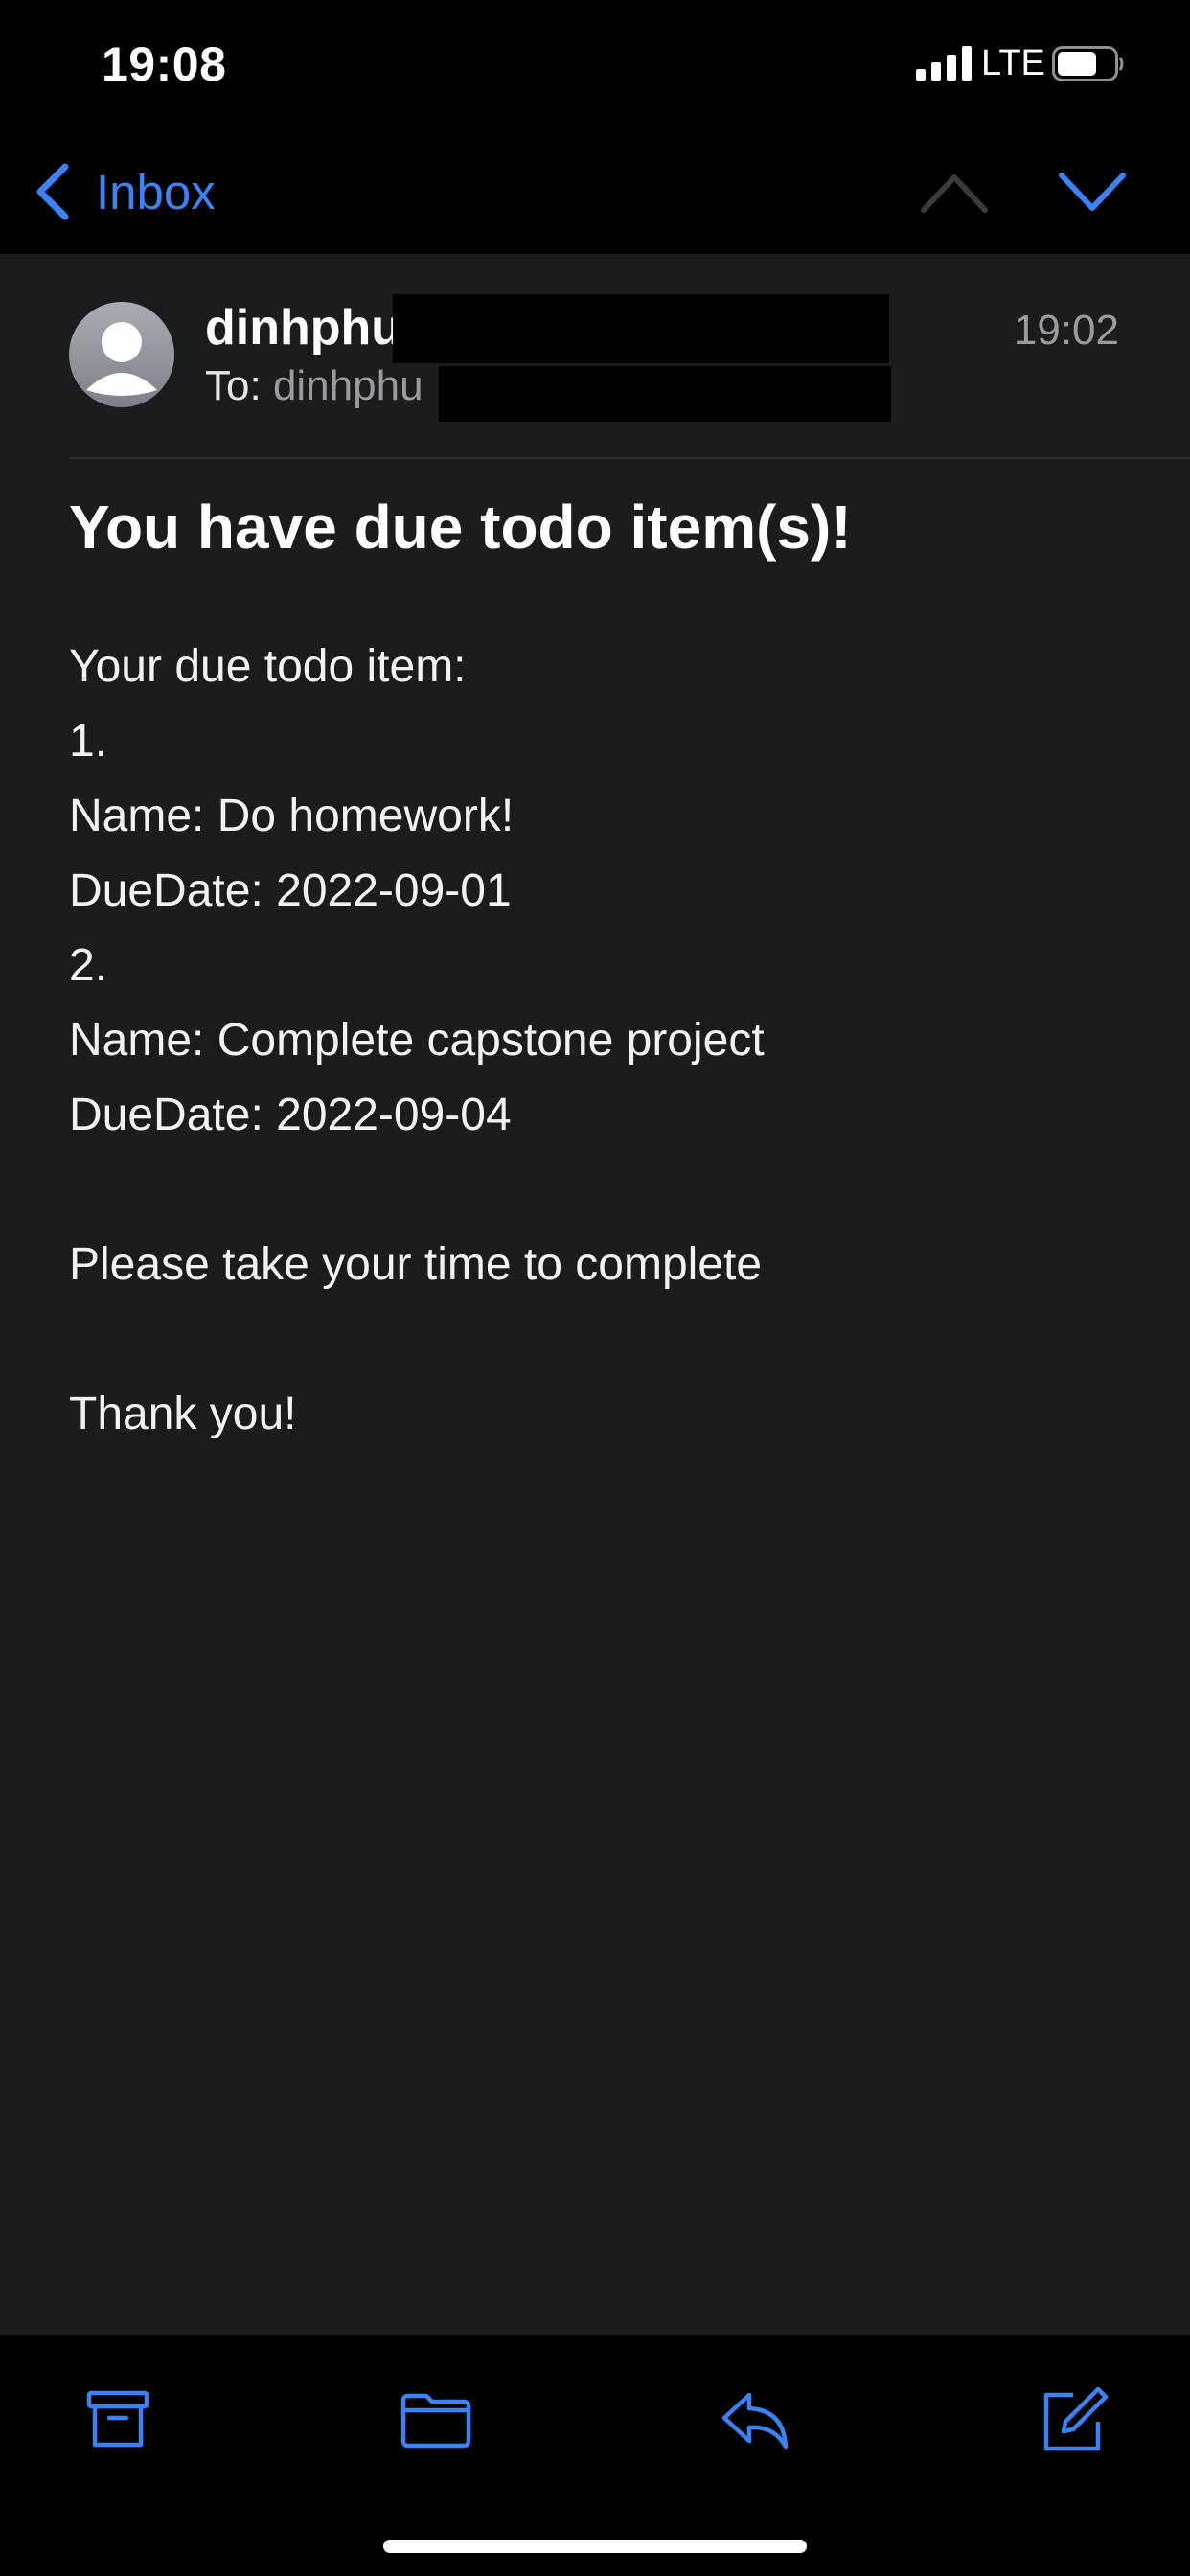  What do you see at coordinates (595, 2546) in the screenshot?
I see `home-indicator` at bounding box center [595, 2546].